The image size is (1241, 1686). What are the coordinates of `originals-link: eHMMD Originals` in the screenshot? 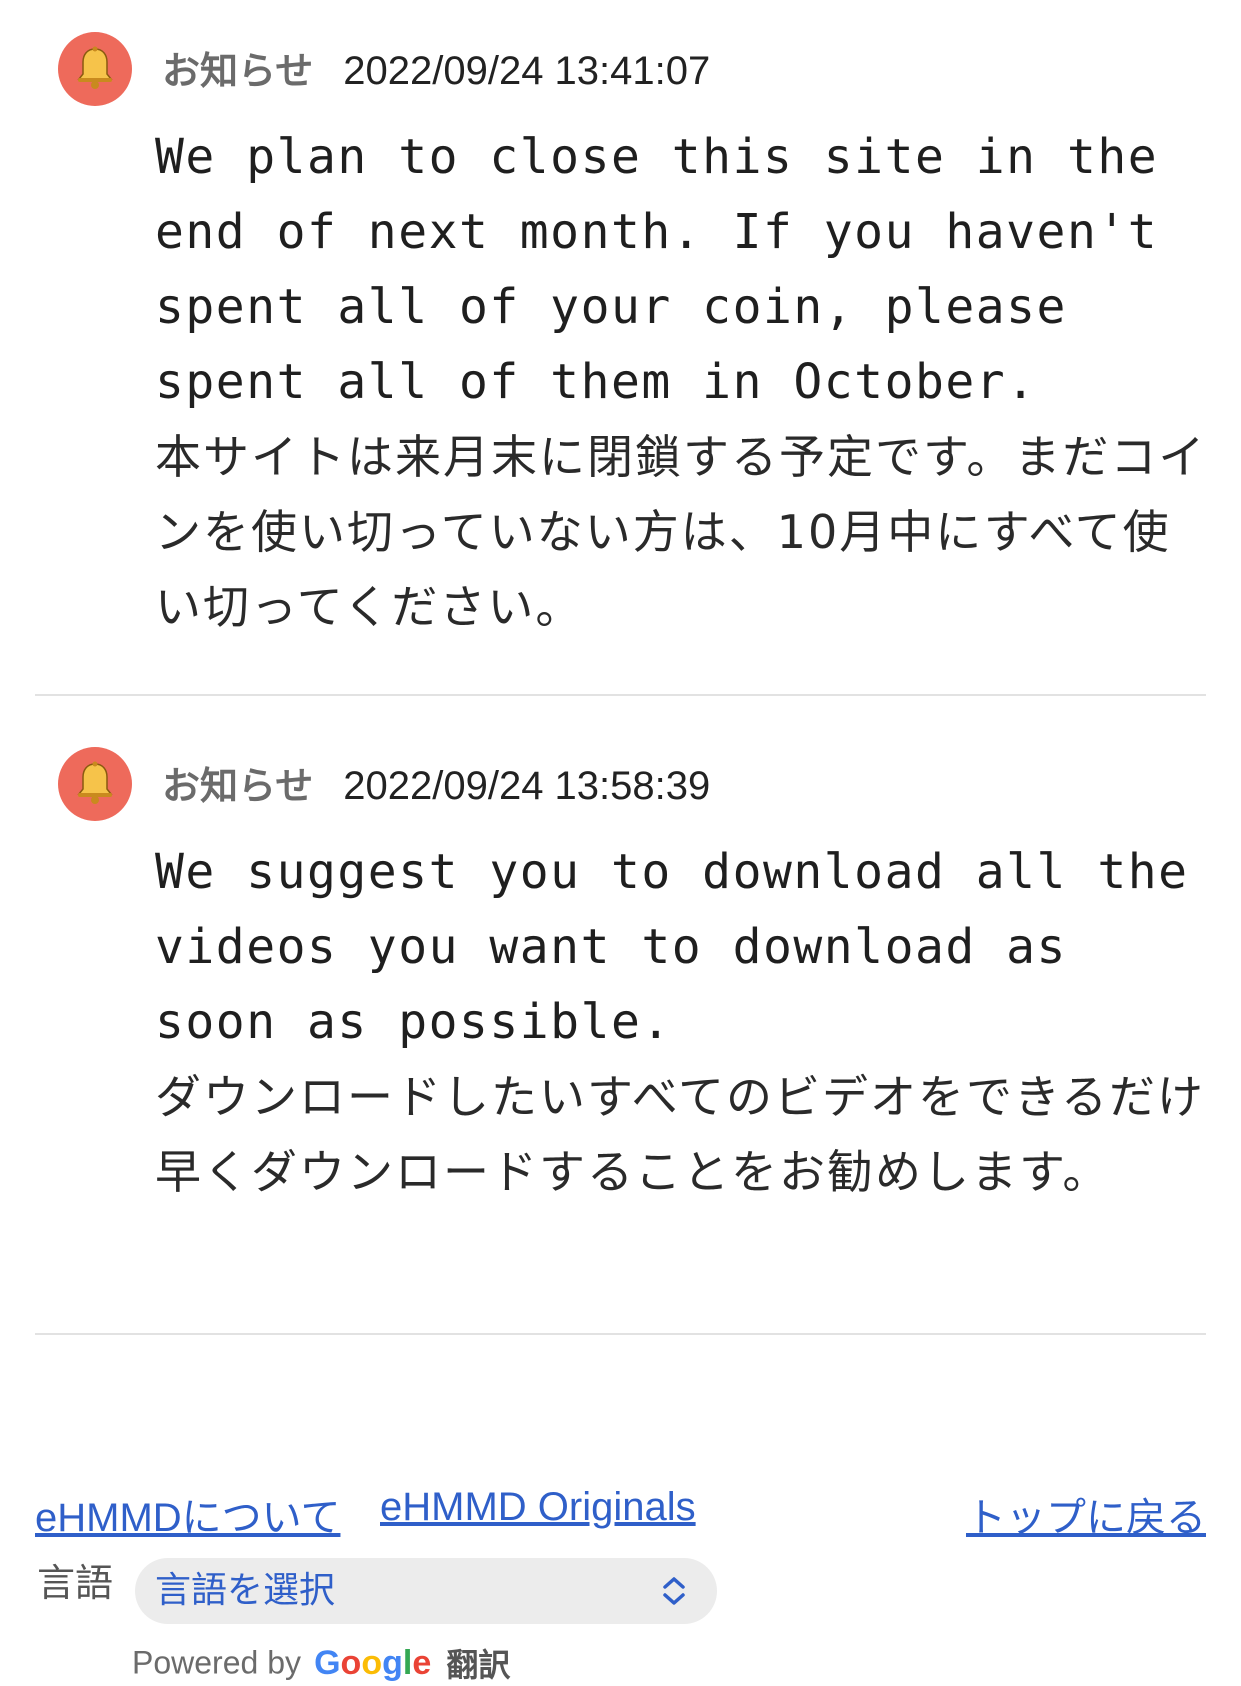 It's located at (538, 1507).